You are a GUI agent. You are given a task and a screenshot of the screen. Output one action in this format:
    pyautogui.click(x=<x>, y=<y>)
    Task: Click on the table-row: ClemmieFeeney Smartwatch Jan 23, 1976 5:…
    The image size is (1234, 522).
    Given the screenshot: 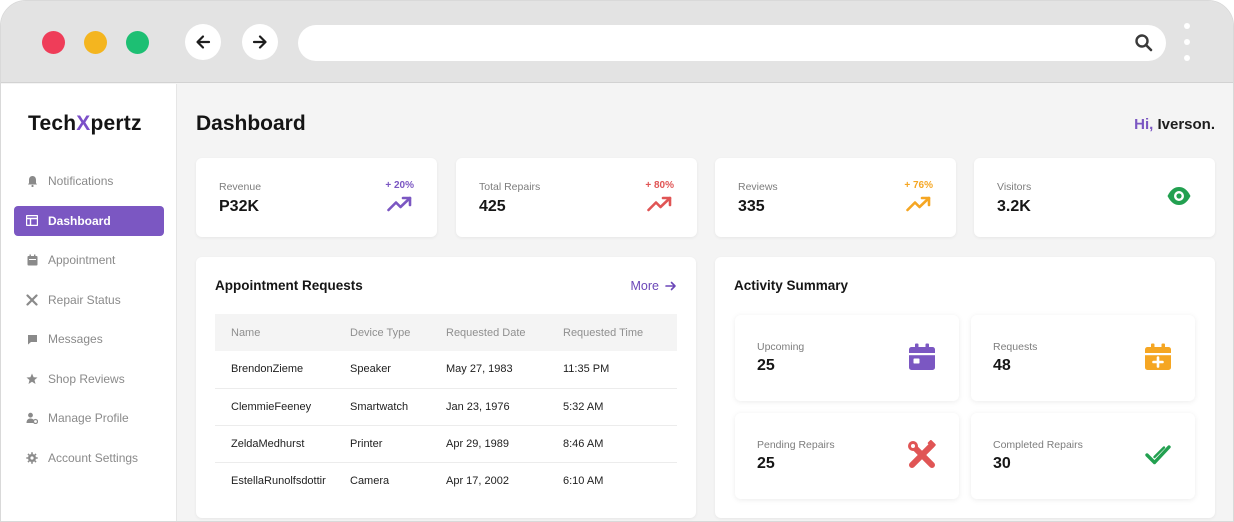 What is the action you would take?
    pyautogui.click(x=446, y=407)
    